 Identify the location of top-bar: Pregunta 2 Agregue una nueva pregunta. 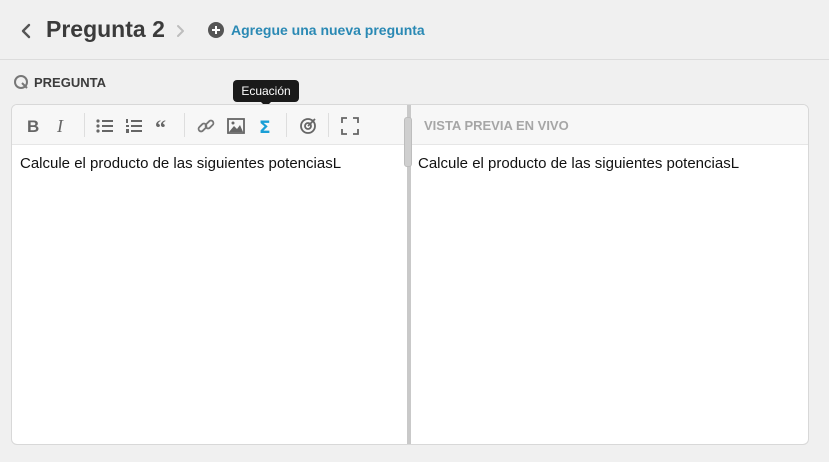
(414, 30).